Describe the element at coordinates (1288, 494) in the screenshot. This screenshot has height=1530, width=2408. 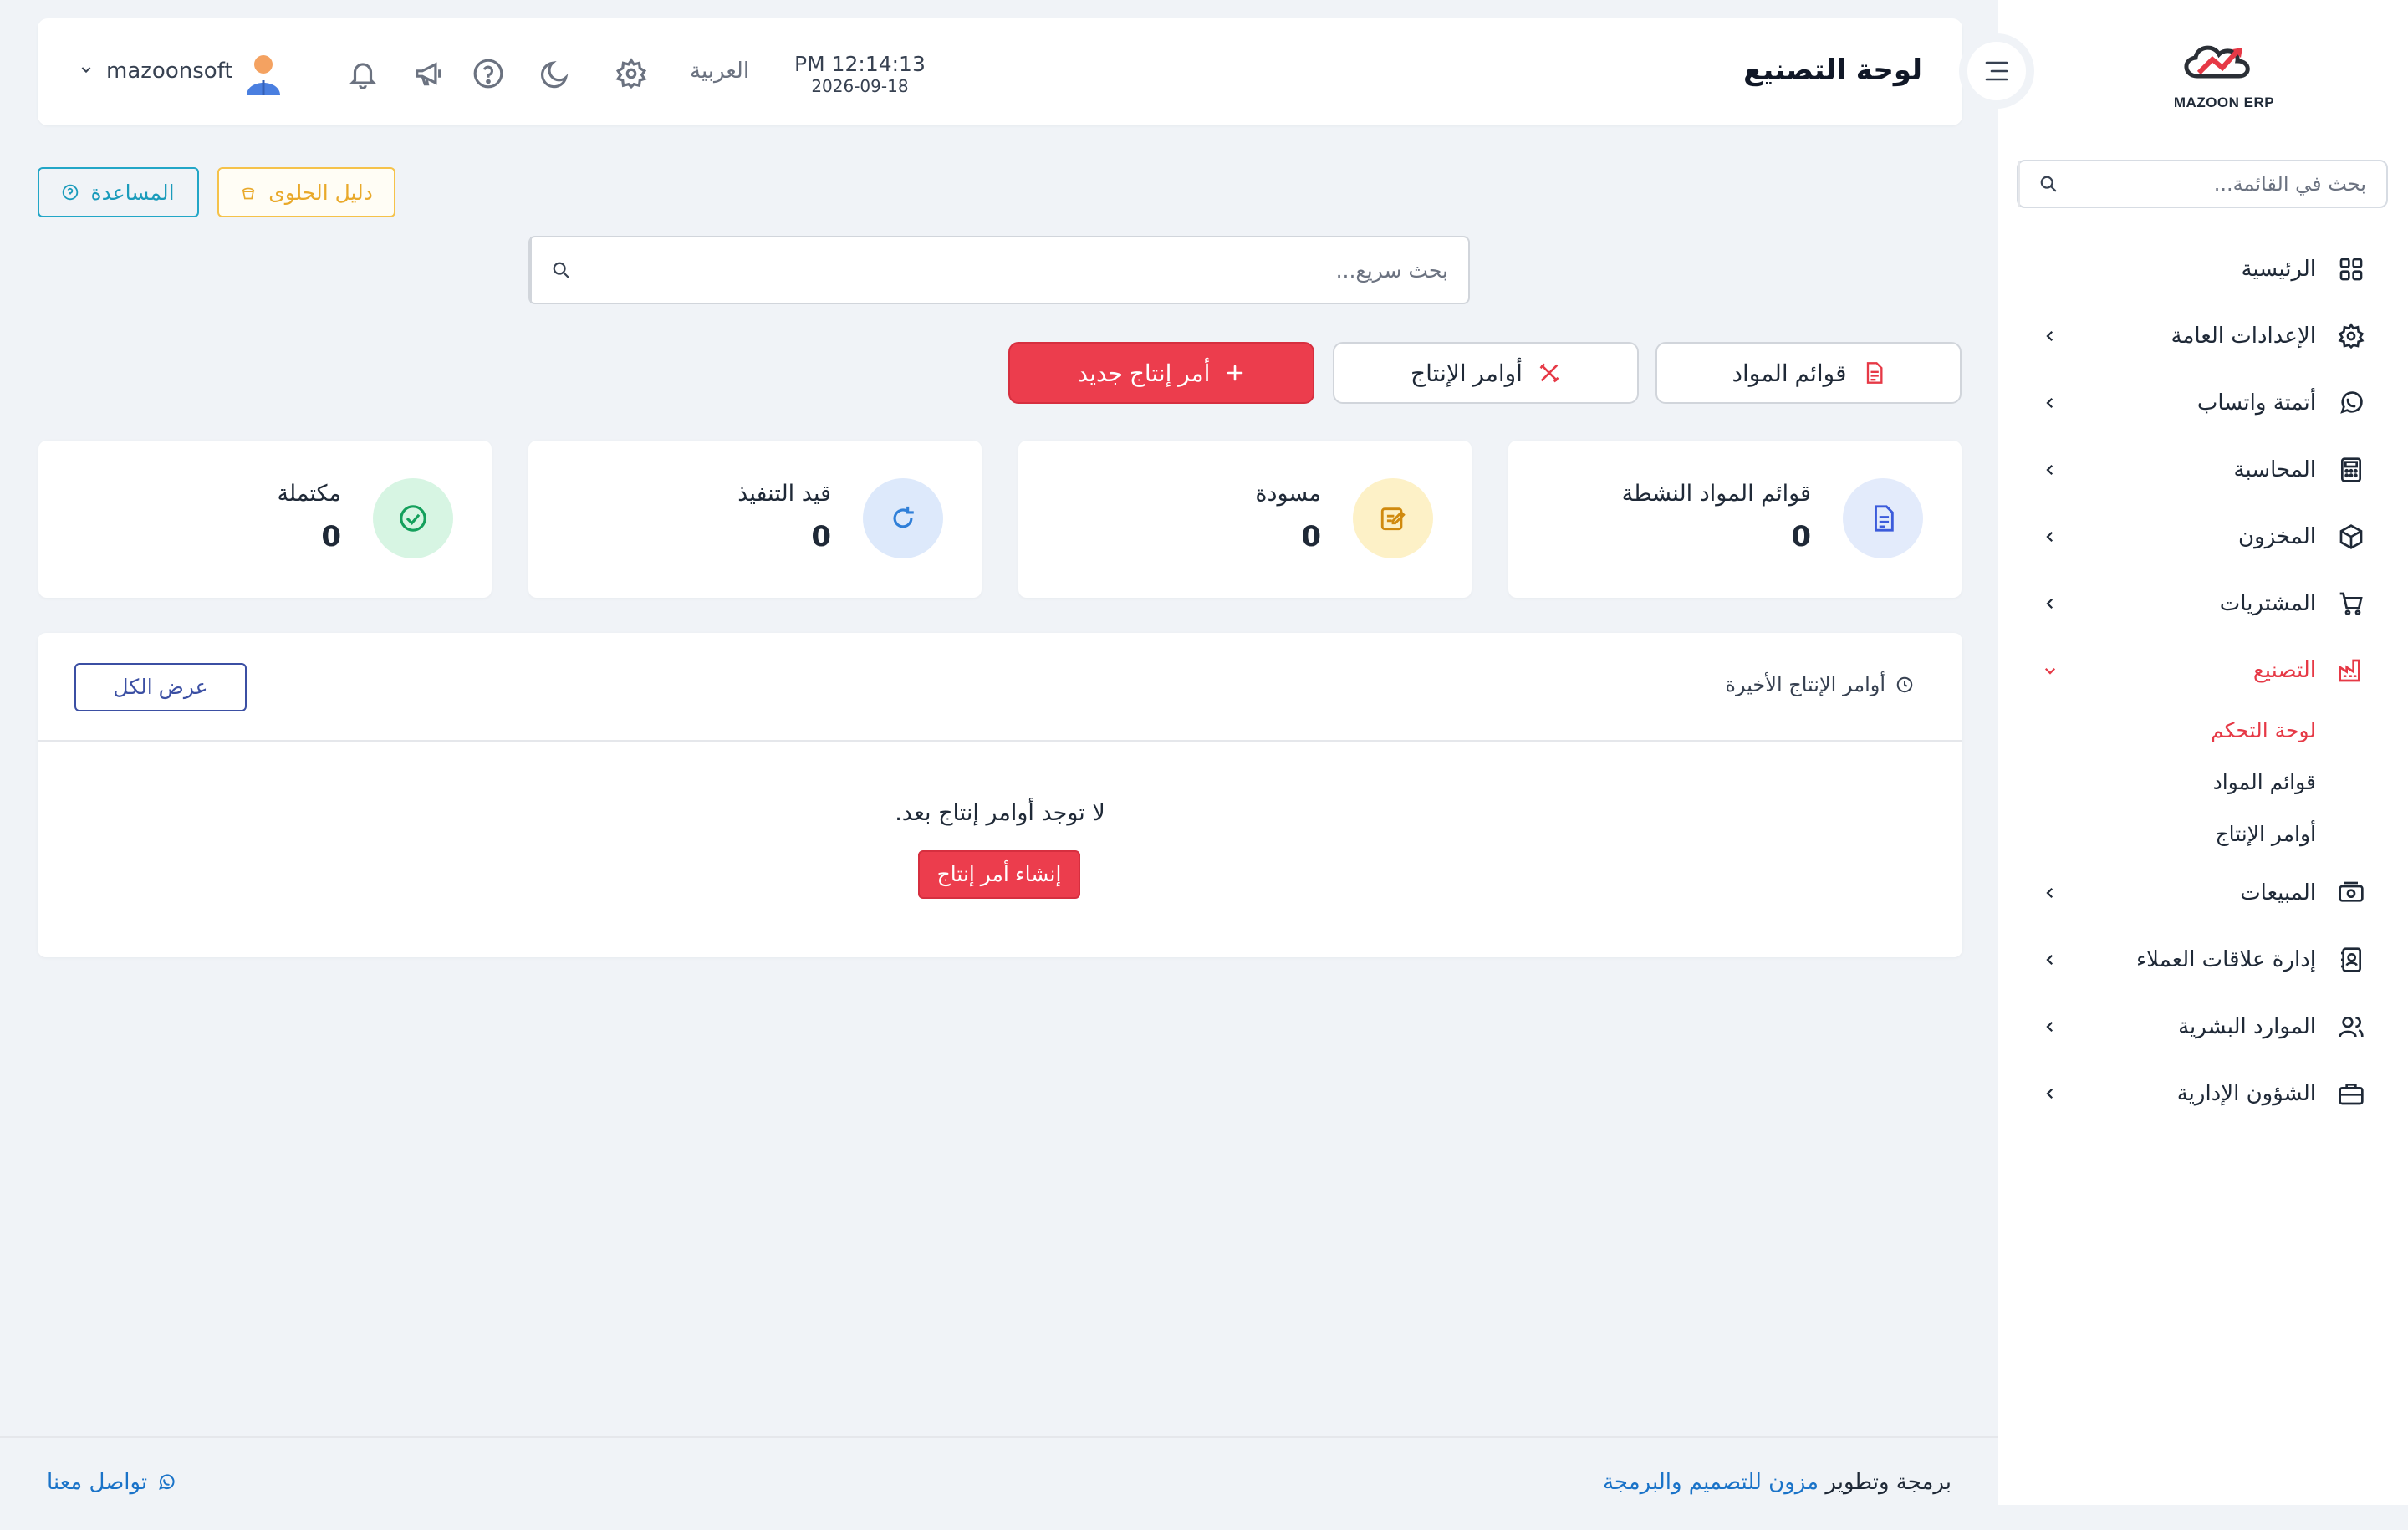
I see `stat-label: مسودة` at that location.